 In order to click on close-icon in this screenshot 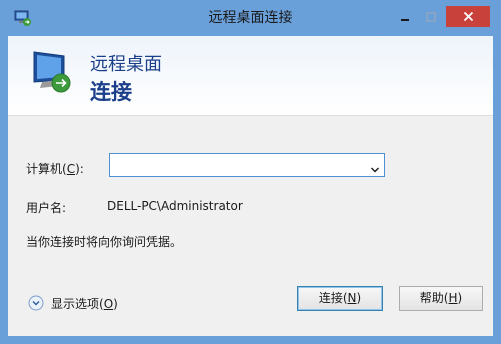, I will do `click(468, 16)`.